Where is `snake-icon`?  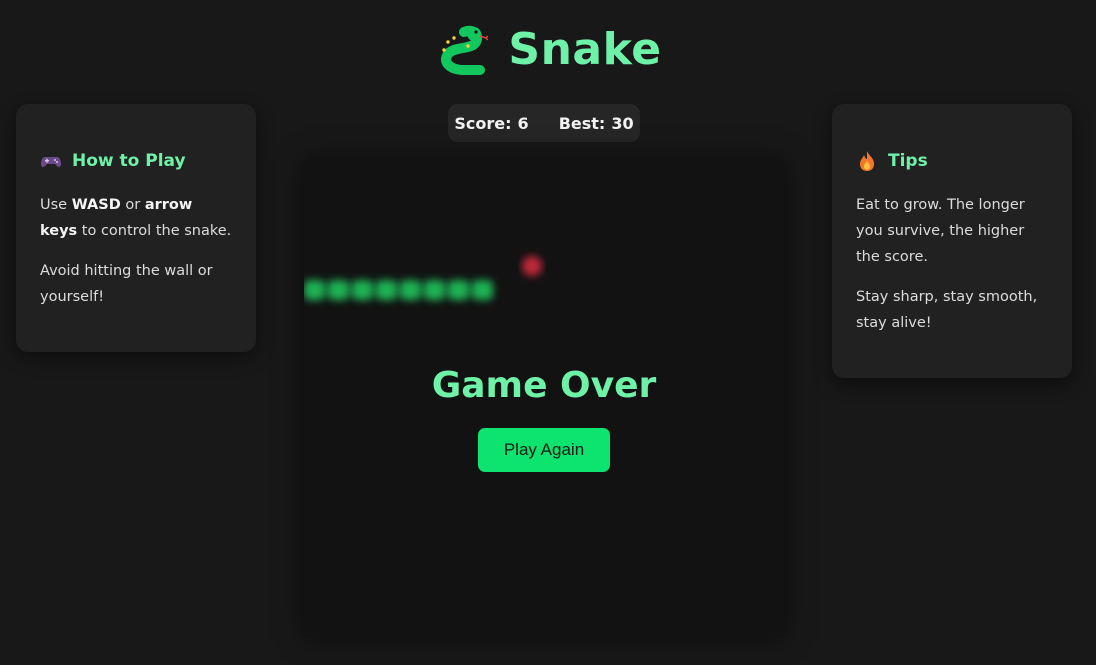 snake-icon is located at coordinates (465, 50).